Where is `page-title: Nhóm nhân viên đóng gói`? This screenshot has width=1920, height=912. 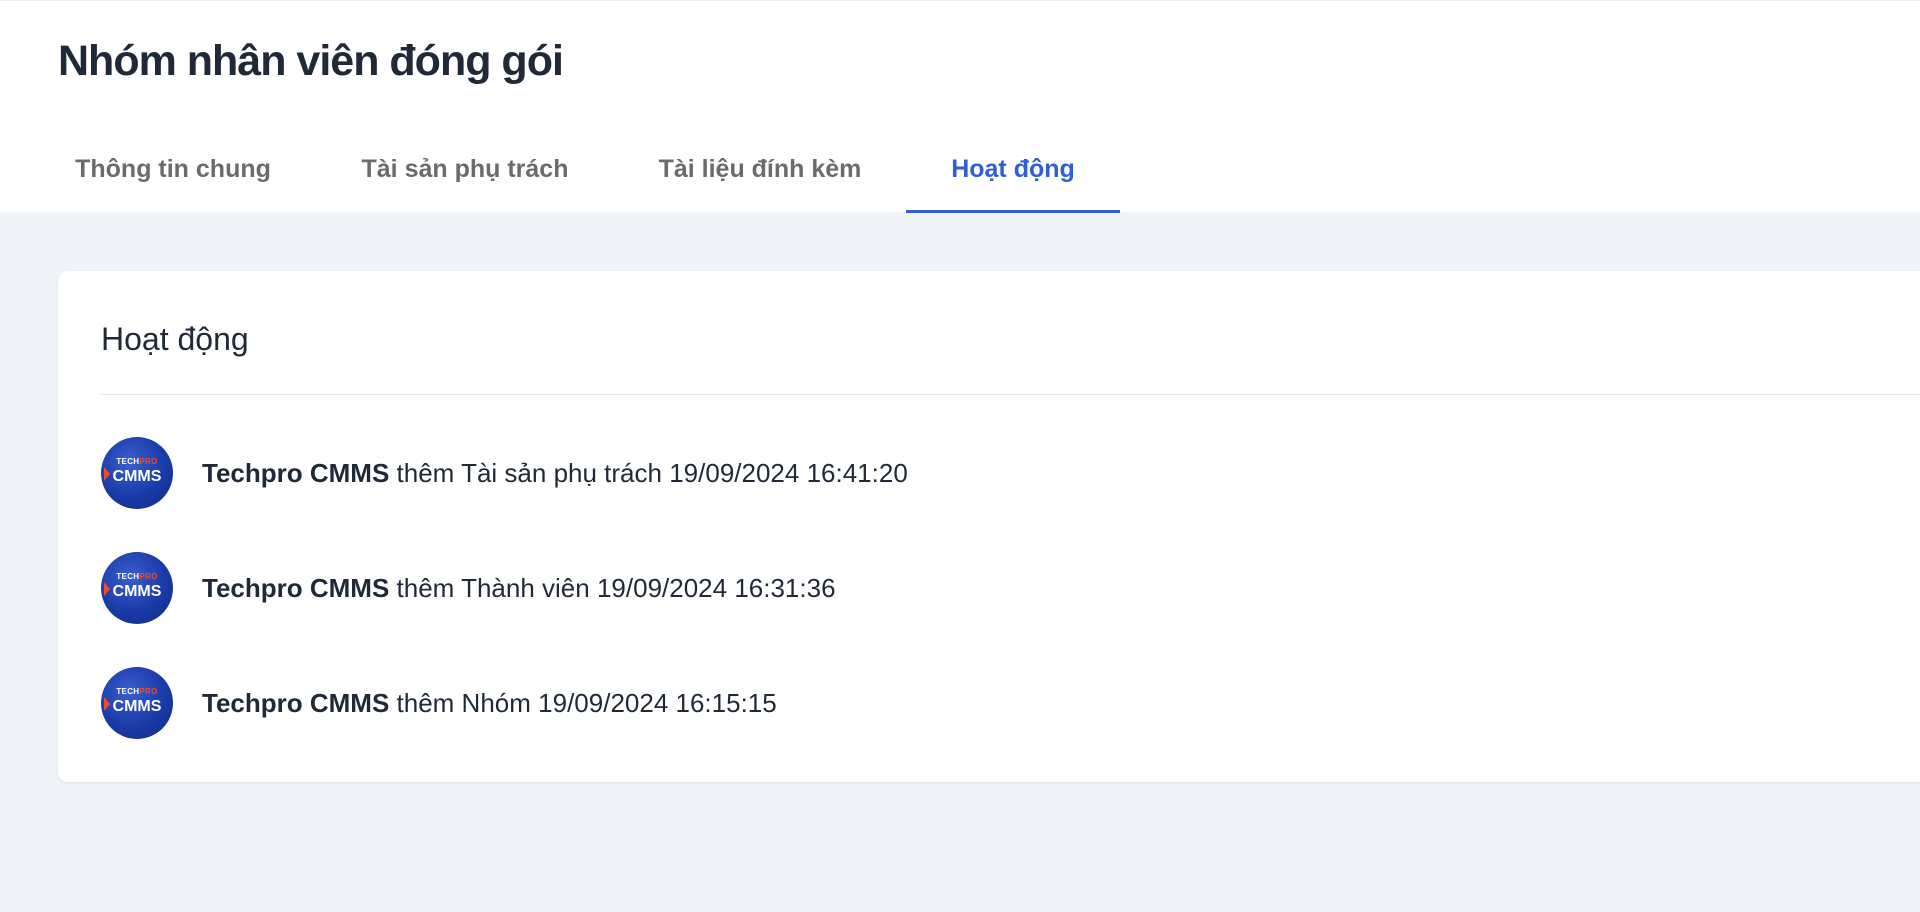 page-title: Nhóm nhân viên đóng gói is located at coordinates (311, 61).